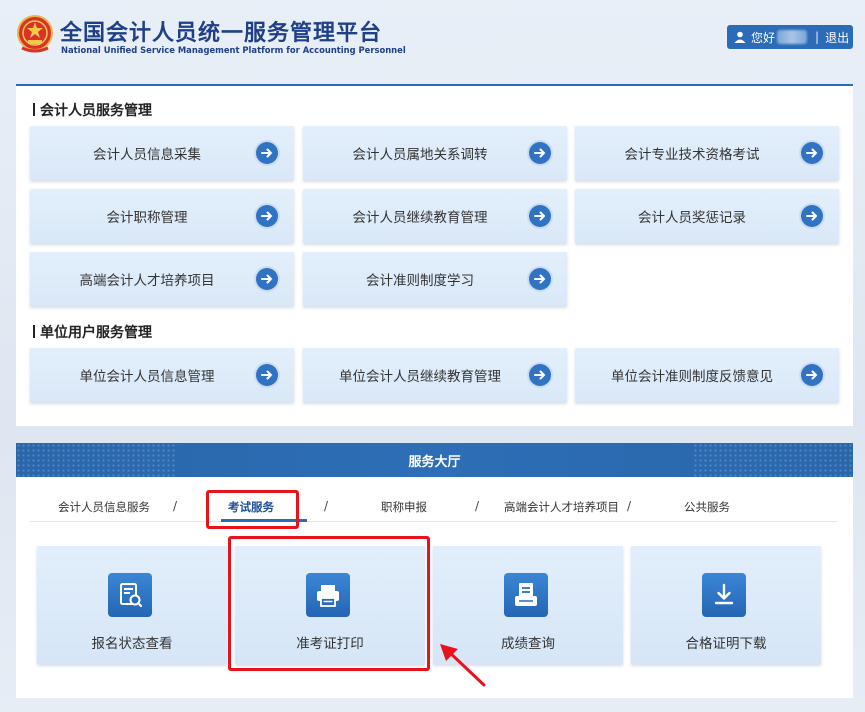 The height and width of the screenshot is (712, 865). What do you see at coordinates (692, 155) in the screenshot?
I see `card-label: 会计专业技术资格考试` at bounding box center [692, 155].